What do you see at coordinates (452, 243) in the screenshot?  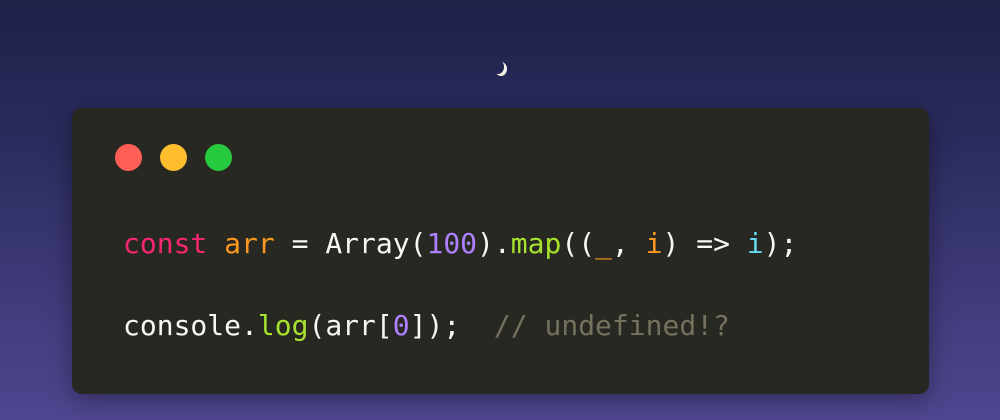 I see `number-100: 100` at bounding box center [452, 243].